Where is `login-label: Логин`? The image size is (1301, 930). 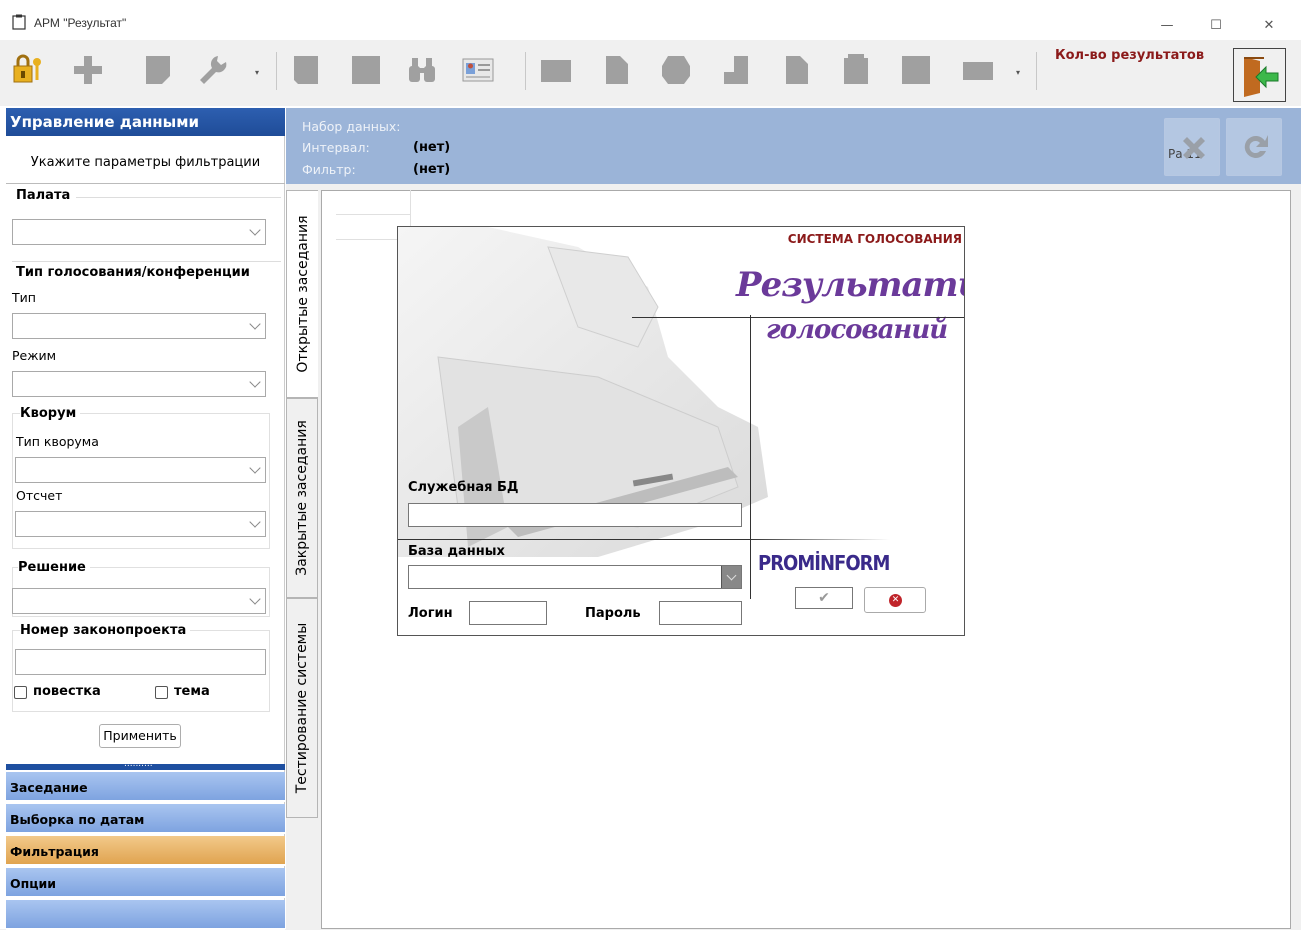 login-label: Логин is located at coordinates (430, 613).